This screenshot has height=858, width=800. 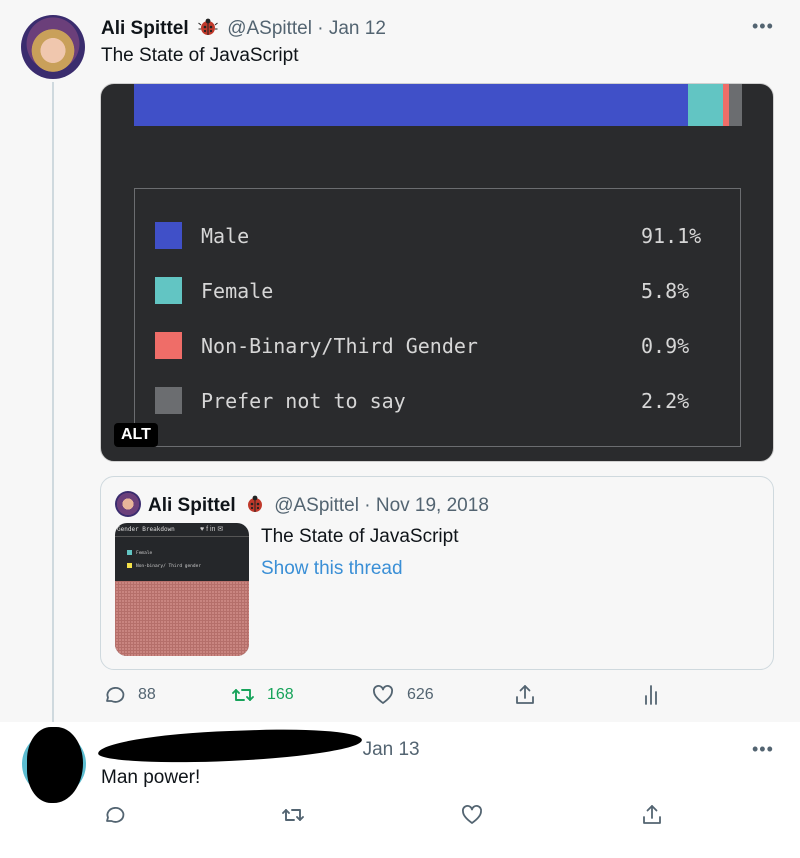 I want to click on tweet-date: Jan 13, so click(x=391, y=749).